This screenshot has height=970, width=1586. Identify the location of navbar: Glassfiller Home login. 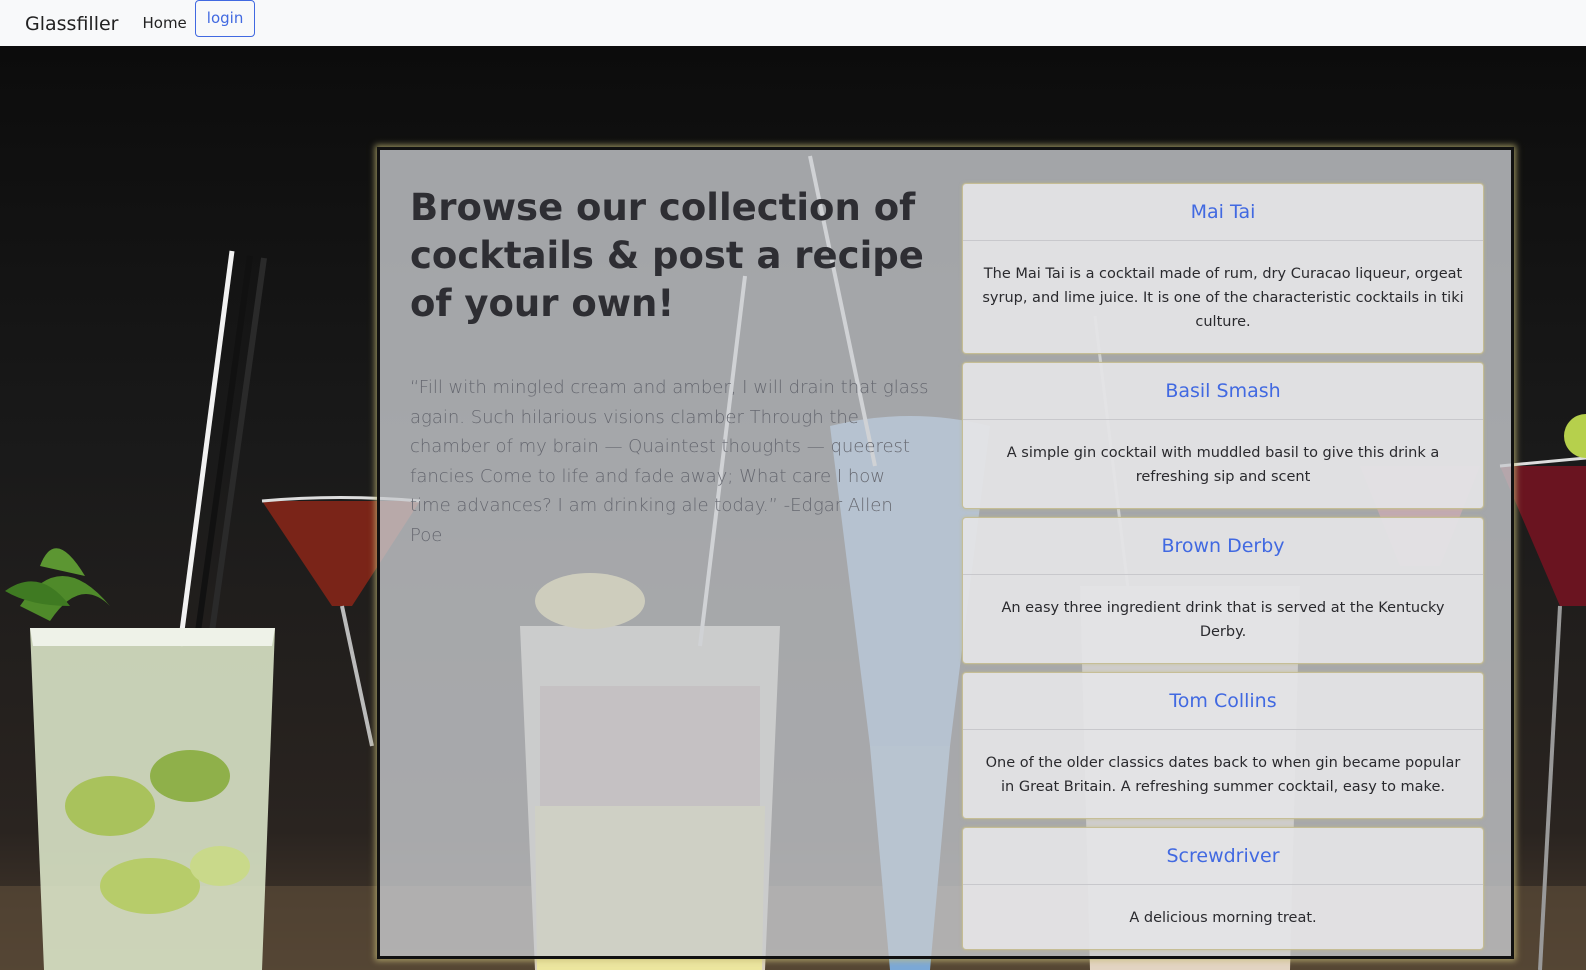
(793, 23).